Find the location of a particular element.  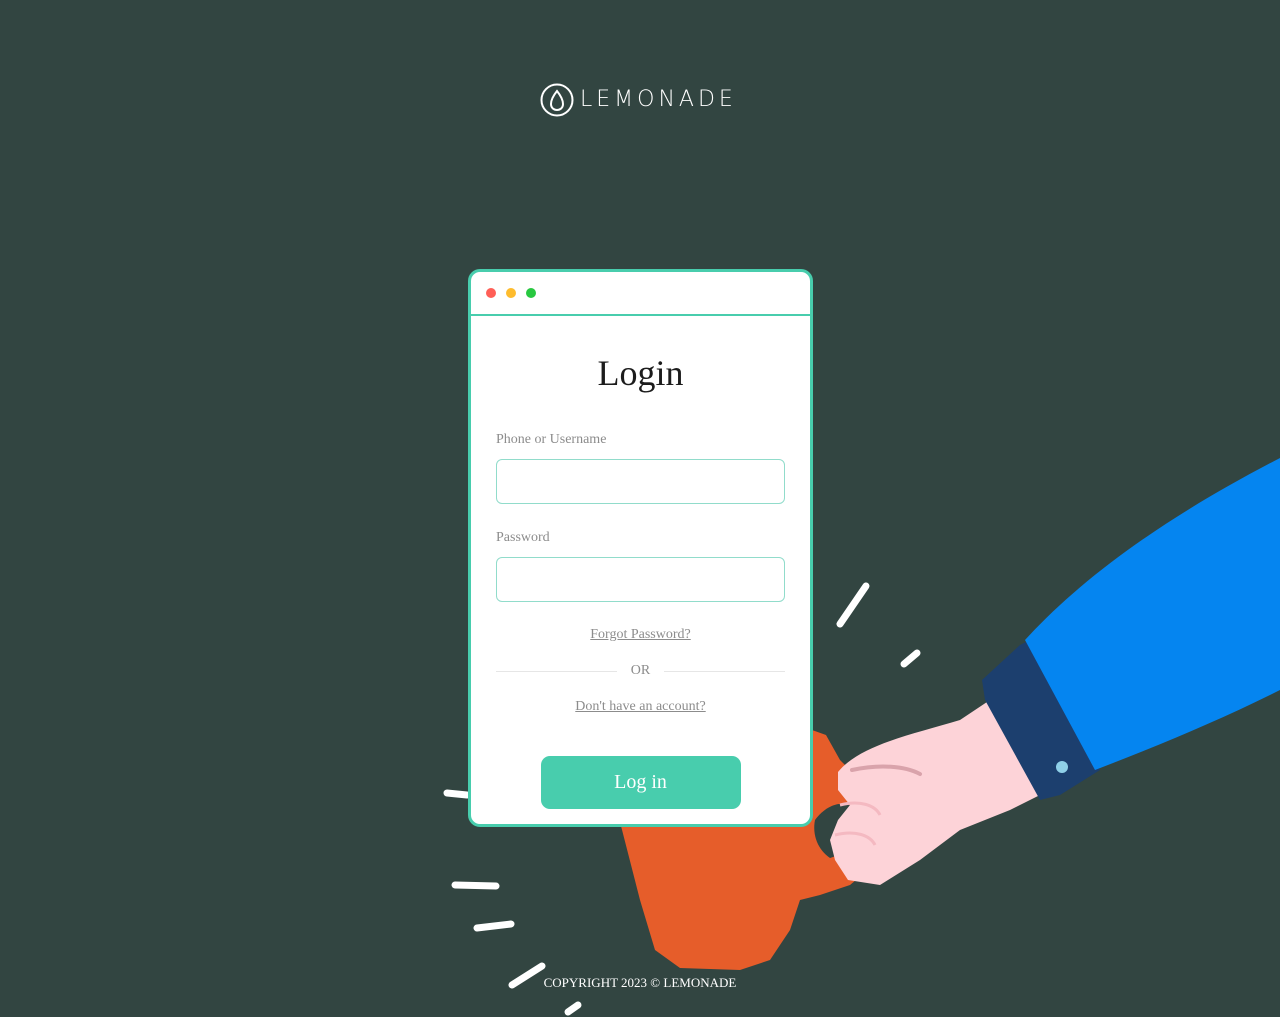

divider-text: OR is located at coordinates (640, 670).